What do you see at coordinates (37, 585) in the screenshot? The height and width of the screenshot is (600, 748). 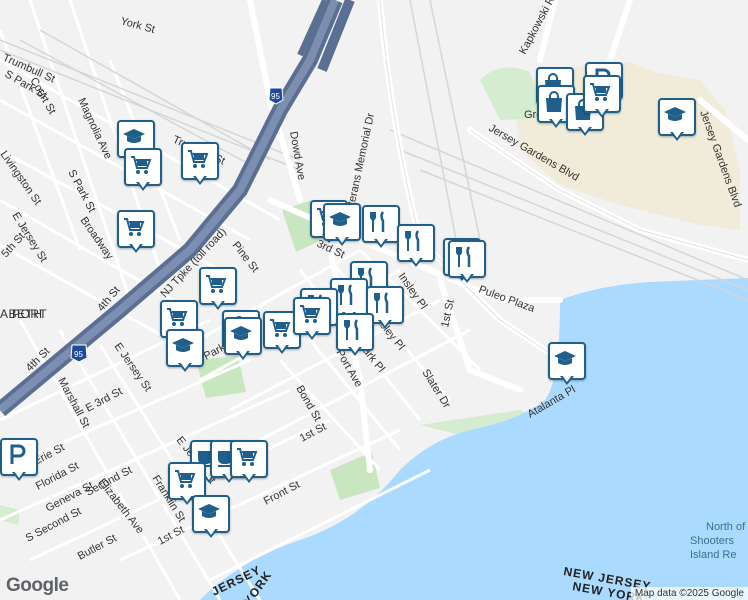 I see `google-logo: Google` at bounding box center [37, 585].